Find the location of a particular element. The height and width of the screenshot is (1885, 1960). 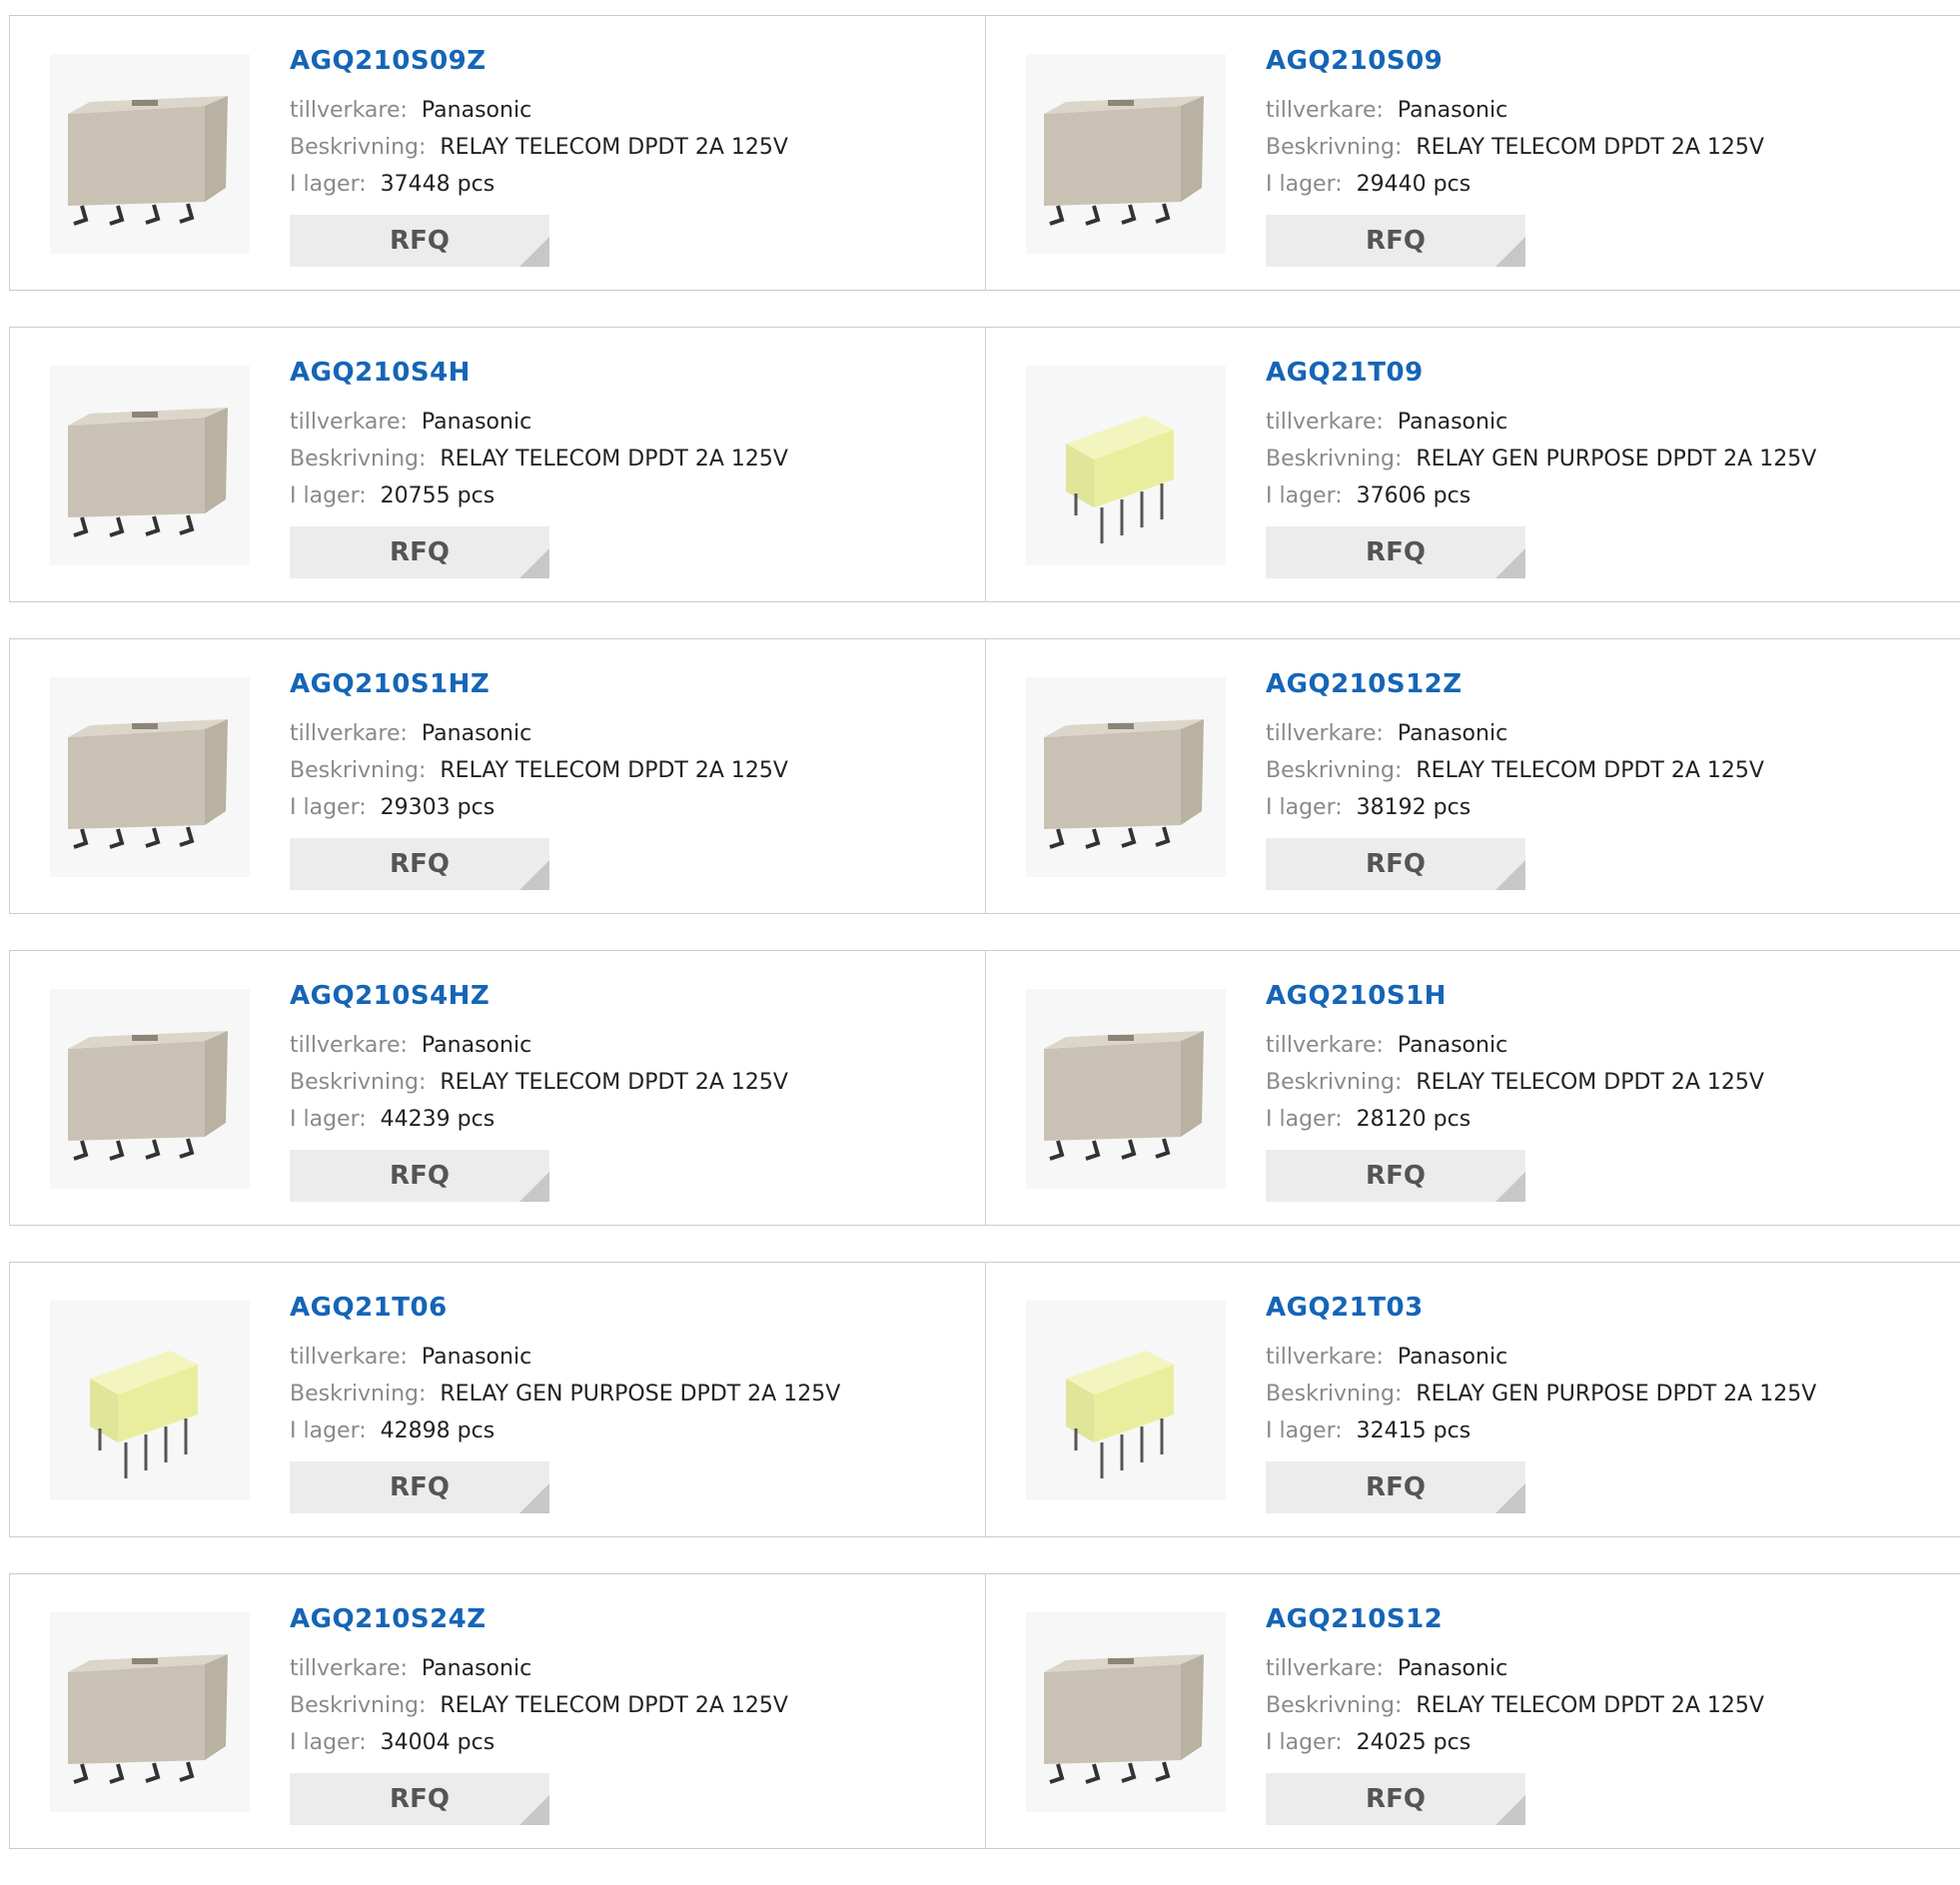

stock-row: I lager: 20755 pcs is located at coordinates (632, 495).